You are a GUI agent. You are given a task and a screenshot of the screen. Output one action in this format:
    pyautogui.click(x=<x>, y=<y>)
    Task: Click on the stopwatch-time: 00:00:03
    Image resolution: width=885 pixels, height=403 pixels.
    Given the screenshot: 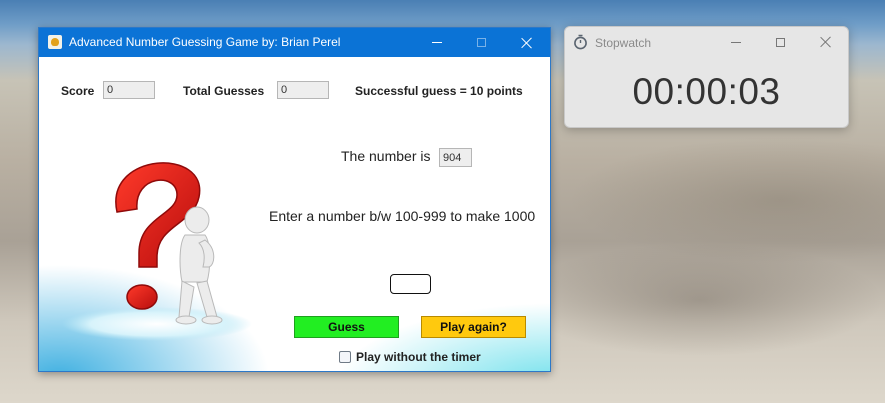 What is the action you would take?
    pyautogui.click(x=706, y=91)
    